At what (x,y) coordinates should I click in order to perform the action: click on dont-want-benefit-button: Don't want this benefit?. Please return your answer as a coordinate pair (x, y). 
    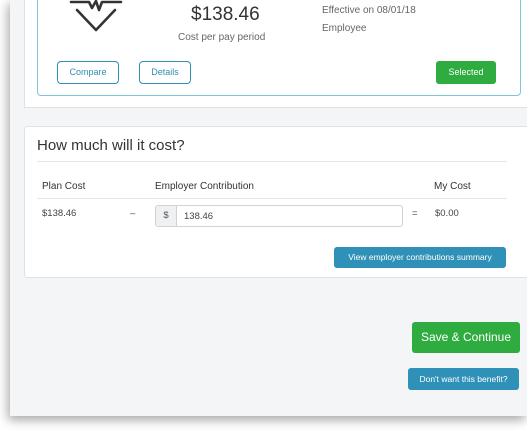
    Looking at the image, I should click on (463, 379).